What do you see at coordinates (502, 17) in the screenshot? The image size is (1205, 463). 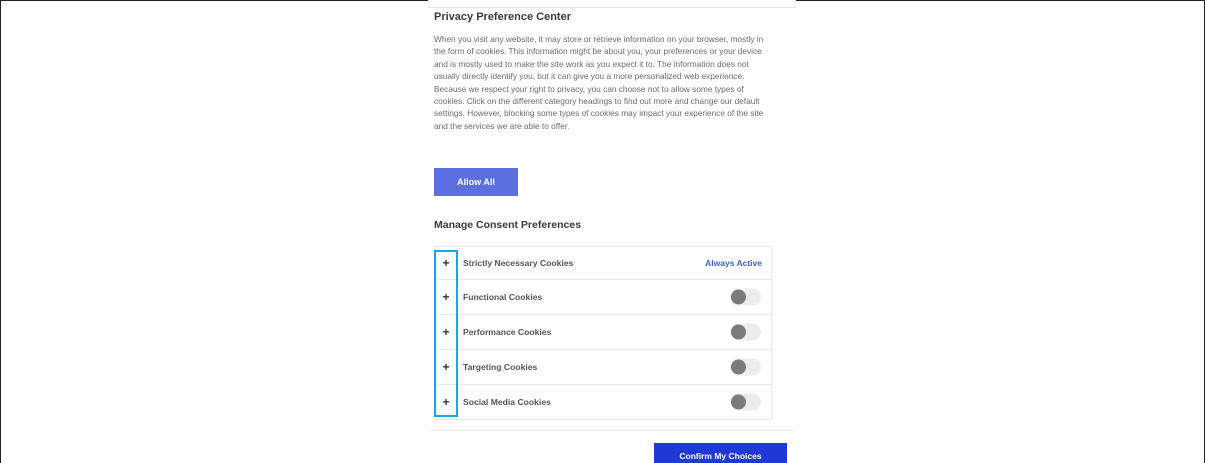 I see `panel-title: Privacy Preference Center` at bounding box center [502, 17].